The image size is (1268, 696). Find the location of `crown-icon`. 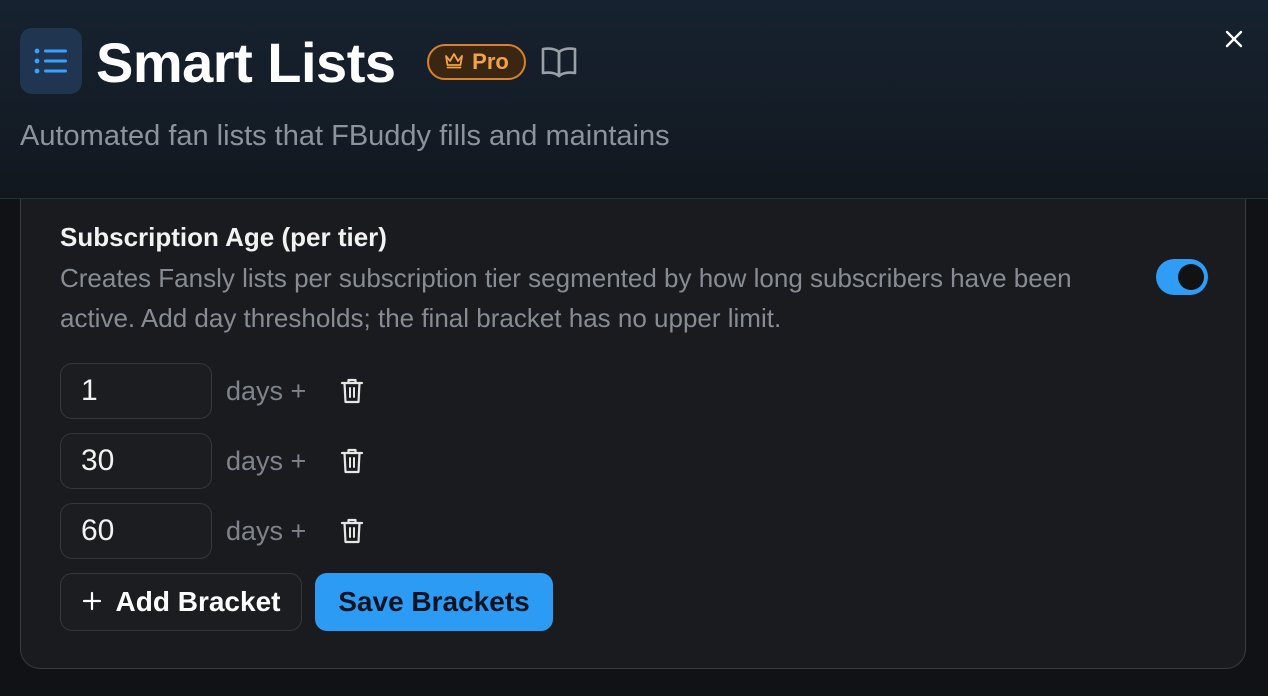

crown-icon is located at coordinates (454, 62).